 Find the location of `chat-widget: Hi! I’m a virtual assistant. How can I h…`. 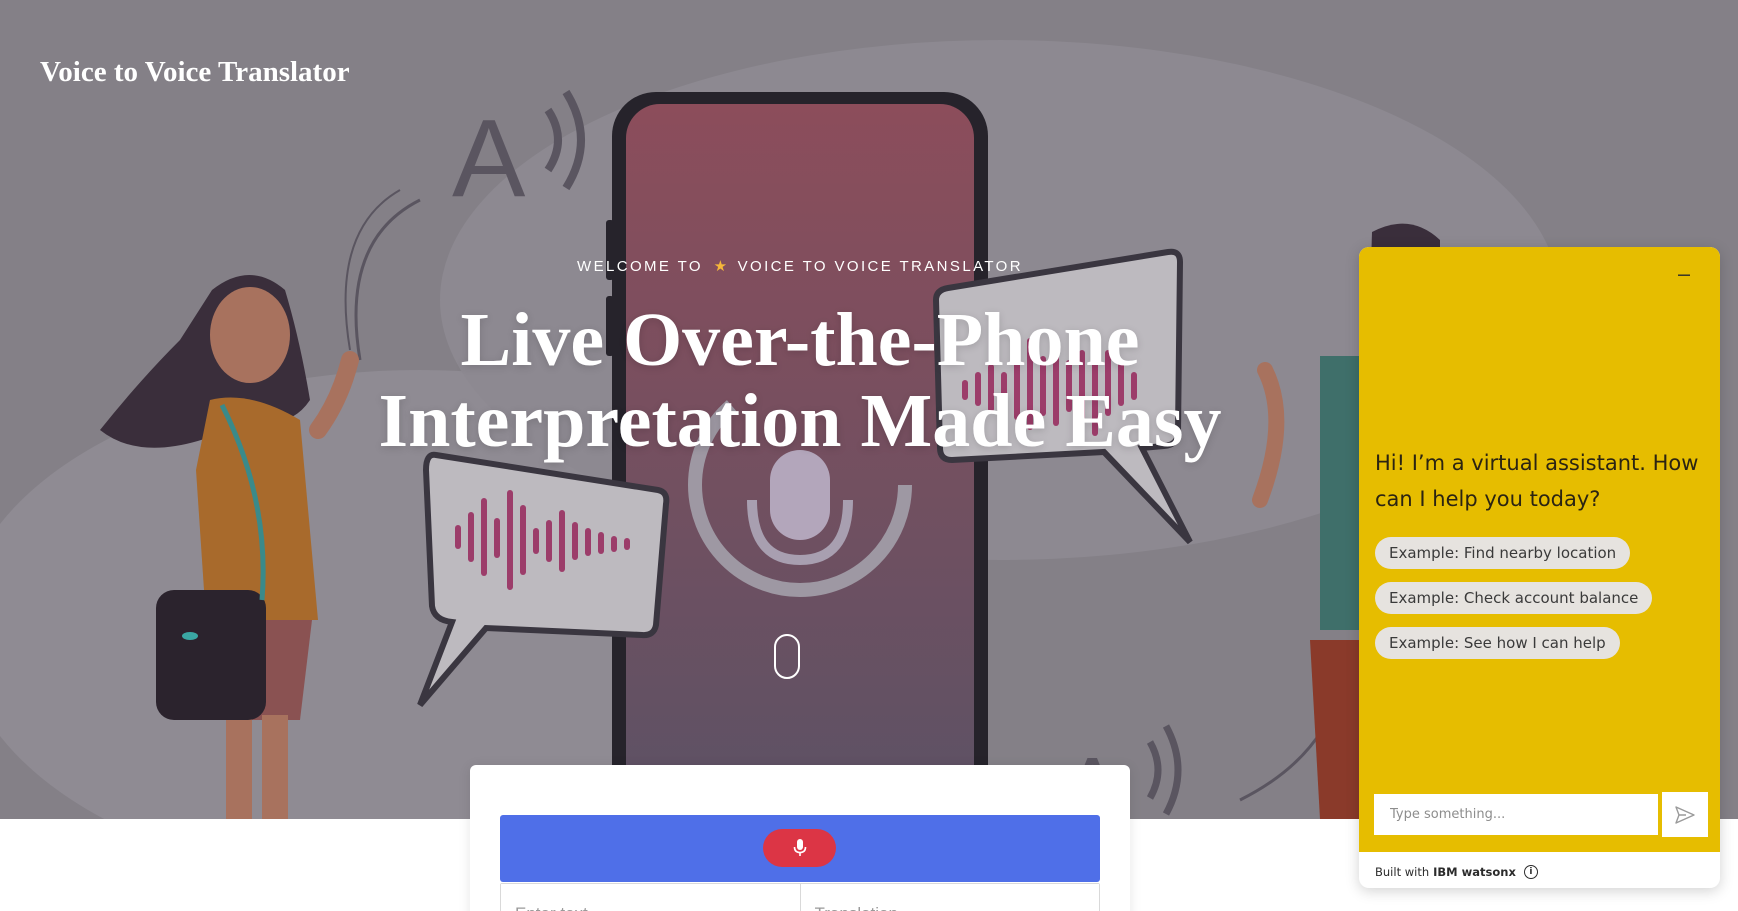

chat-widget: Hi! I’m a virtual assistant. How can I h… is located at coordinates (1539, 567).